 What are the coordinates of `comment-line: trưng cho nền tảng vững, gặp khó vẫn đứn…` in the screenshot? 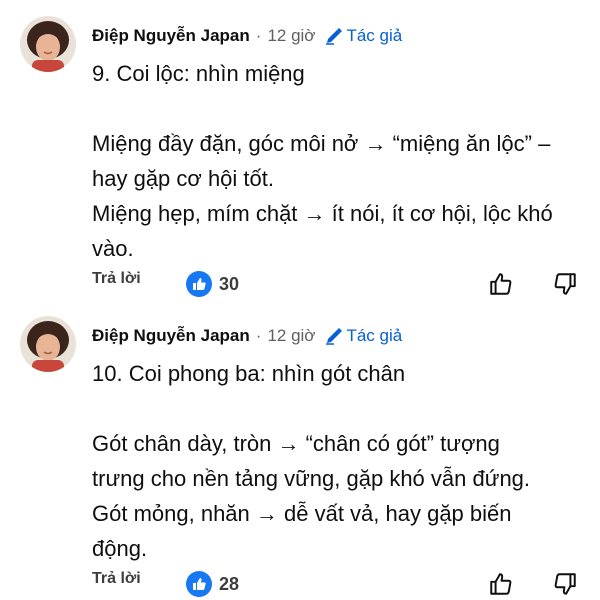 It's located at (311, 478).